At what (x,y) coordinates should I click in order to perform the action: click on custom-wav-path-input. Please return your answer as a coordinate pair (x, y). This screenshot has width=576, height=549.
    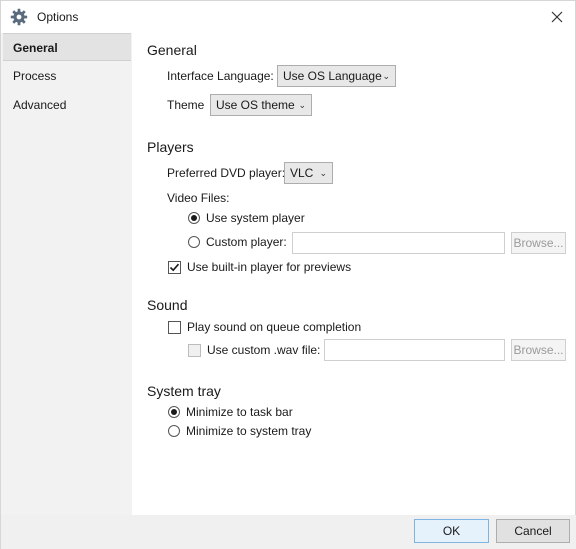
    Looking at the image, I should click on (414, 350).